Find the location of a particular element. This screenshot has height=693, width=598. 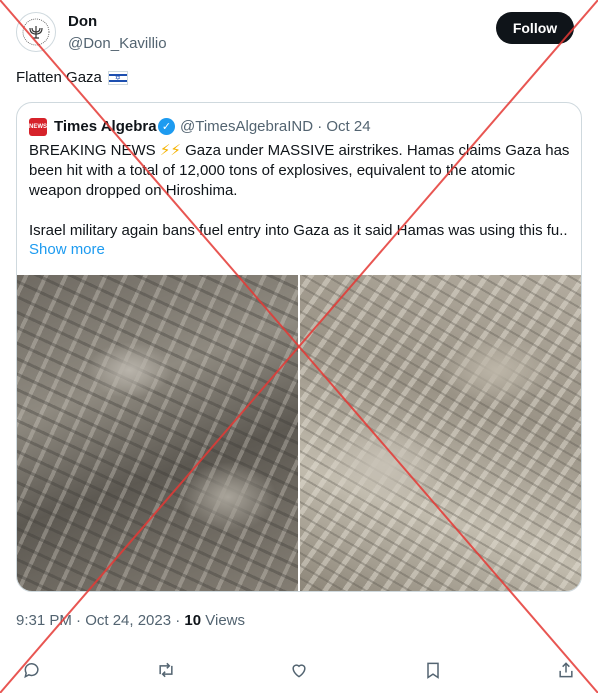

author-handle: @Don_Kavillio is located at coordinates (117, 43).